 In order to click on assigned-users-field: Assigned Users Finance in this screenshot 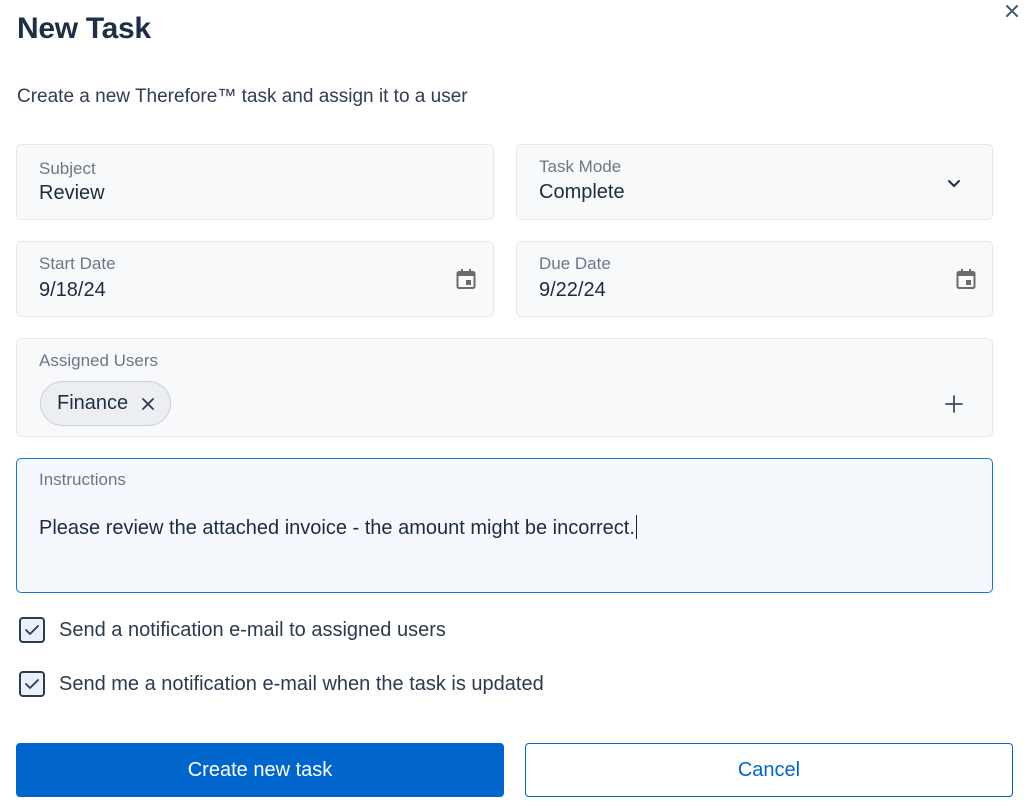, I will do `click(504, 387)`.